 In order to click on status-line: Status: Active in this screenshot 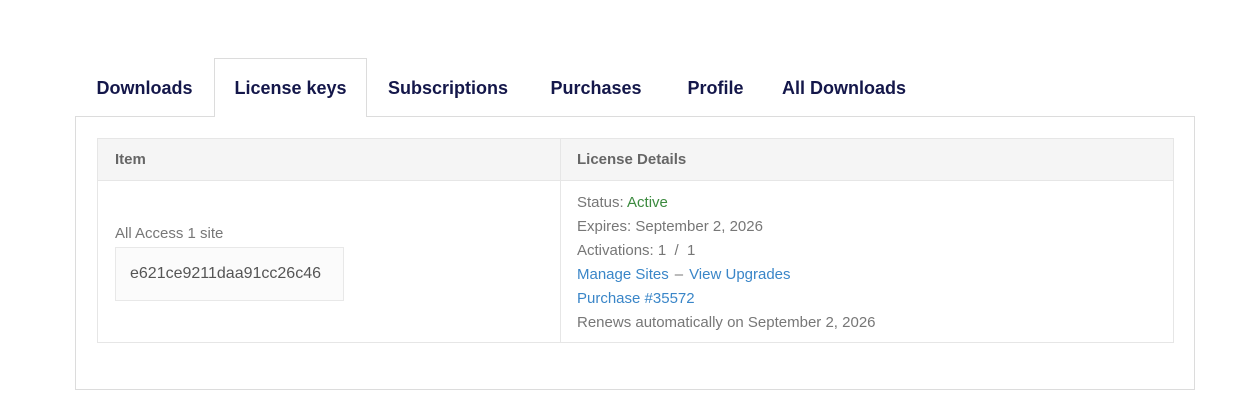, I will do `click(726, 203)`.